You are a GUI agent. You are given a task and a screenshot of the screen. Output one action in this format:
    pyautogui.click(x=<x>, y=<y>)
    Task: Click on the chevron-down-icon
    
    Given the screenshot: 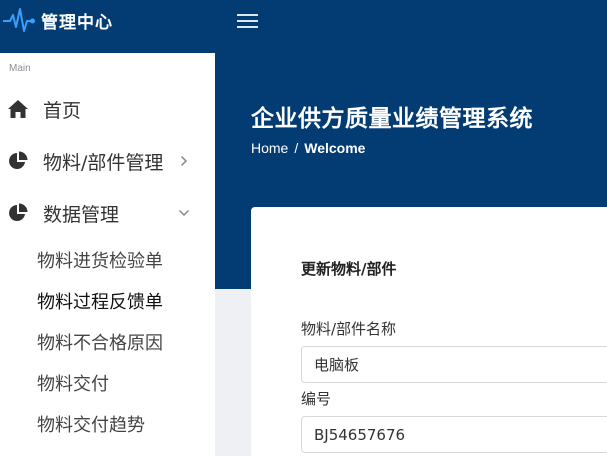 What is the action you would take?
    pyautogui.click(x=184, y=213)
    